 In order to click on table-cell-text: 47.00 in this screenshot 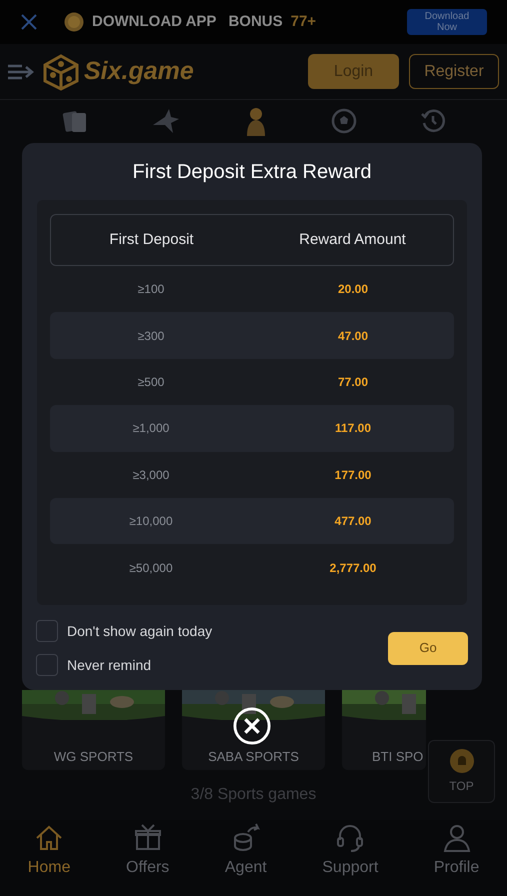, I will do `click(353, 336)`.